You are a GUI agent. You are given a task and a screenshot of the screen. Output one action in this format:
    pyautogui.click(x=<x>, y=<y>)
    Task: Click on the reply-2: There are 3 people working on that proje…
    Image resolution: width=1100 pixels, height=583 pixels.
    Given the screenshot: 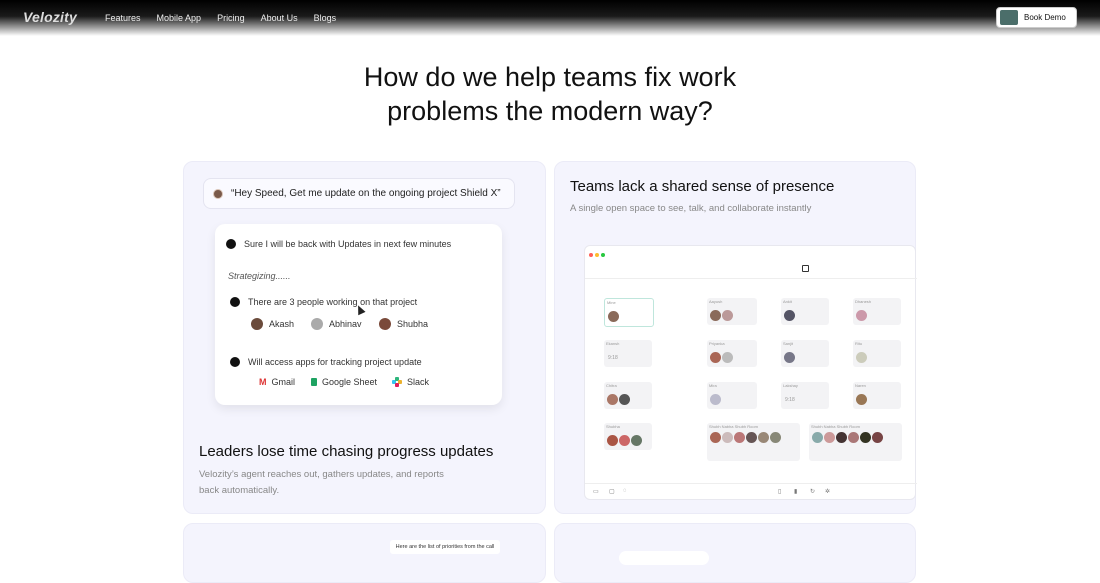 What is the action you would take?
    pyautogui.click(x=333, y=302)
    